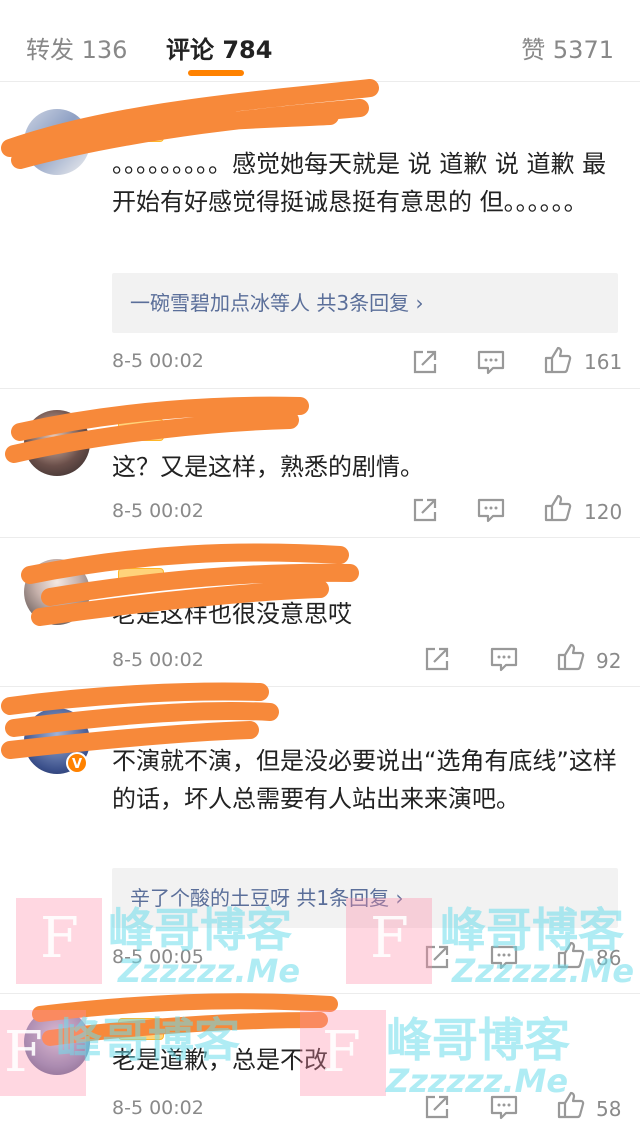 The width and height of the screenshot is (640, 1140). I want to click on comment-text: 老是这样也很没意思哎, so click(232, 614).